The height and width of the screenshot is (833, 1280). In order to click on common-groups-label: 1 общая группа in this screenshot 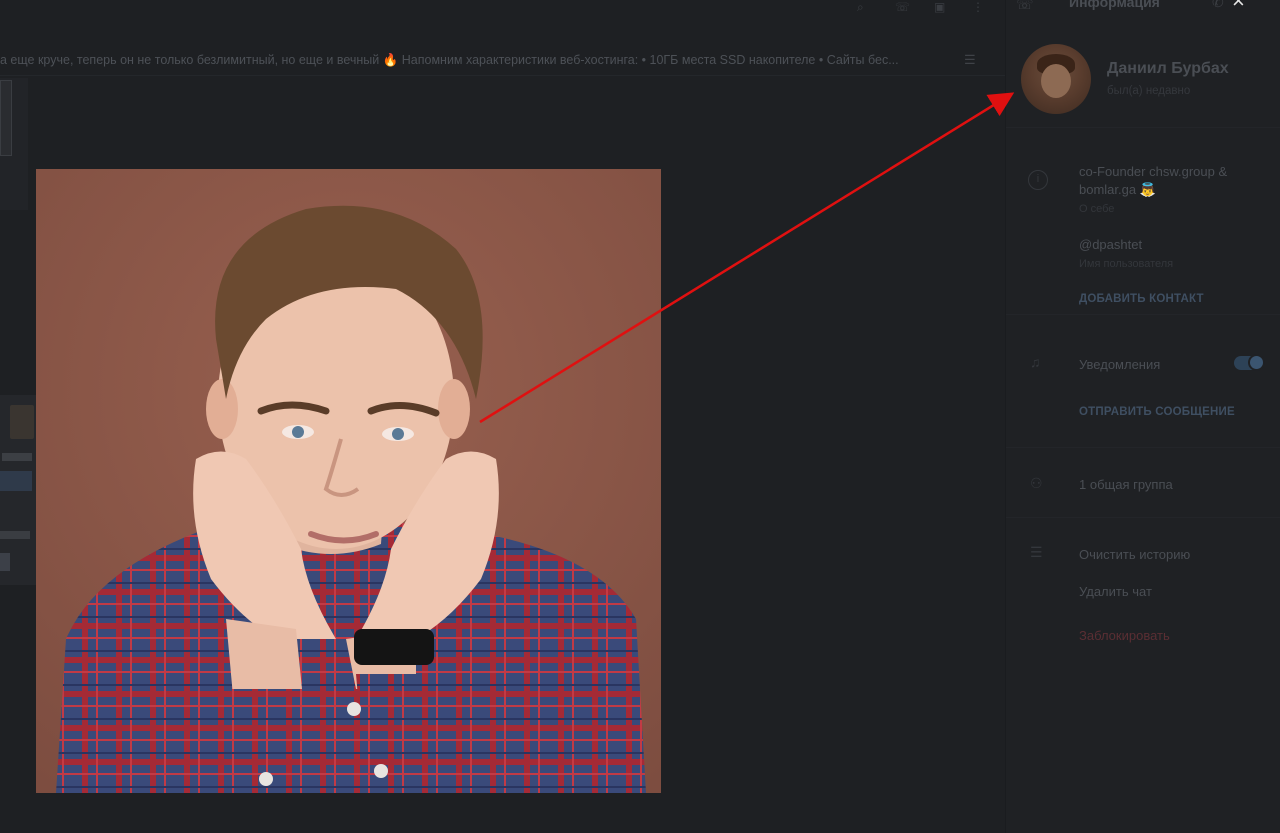, I will do `click(1126, 484)`.